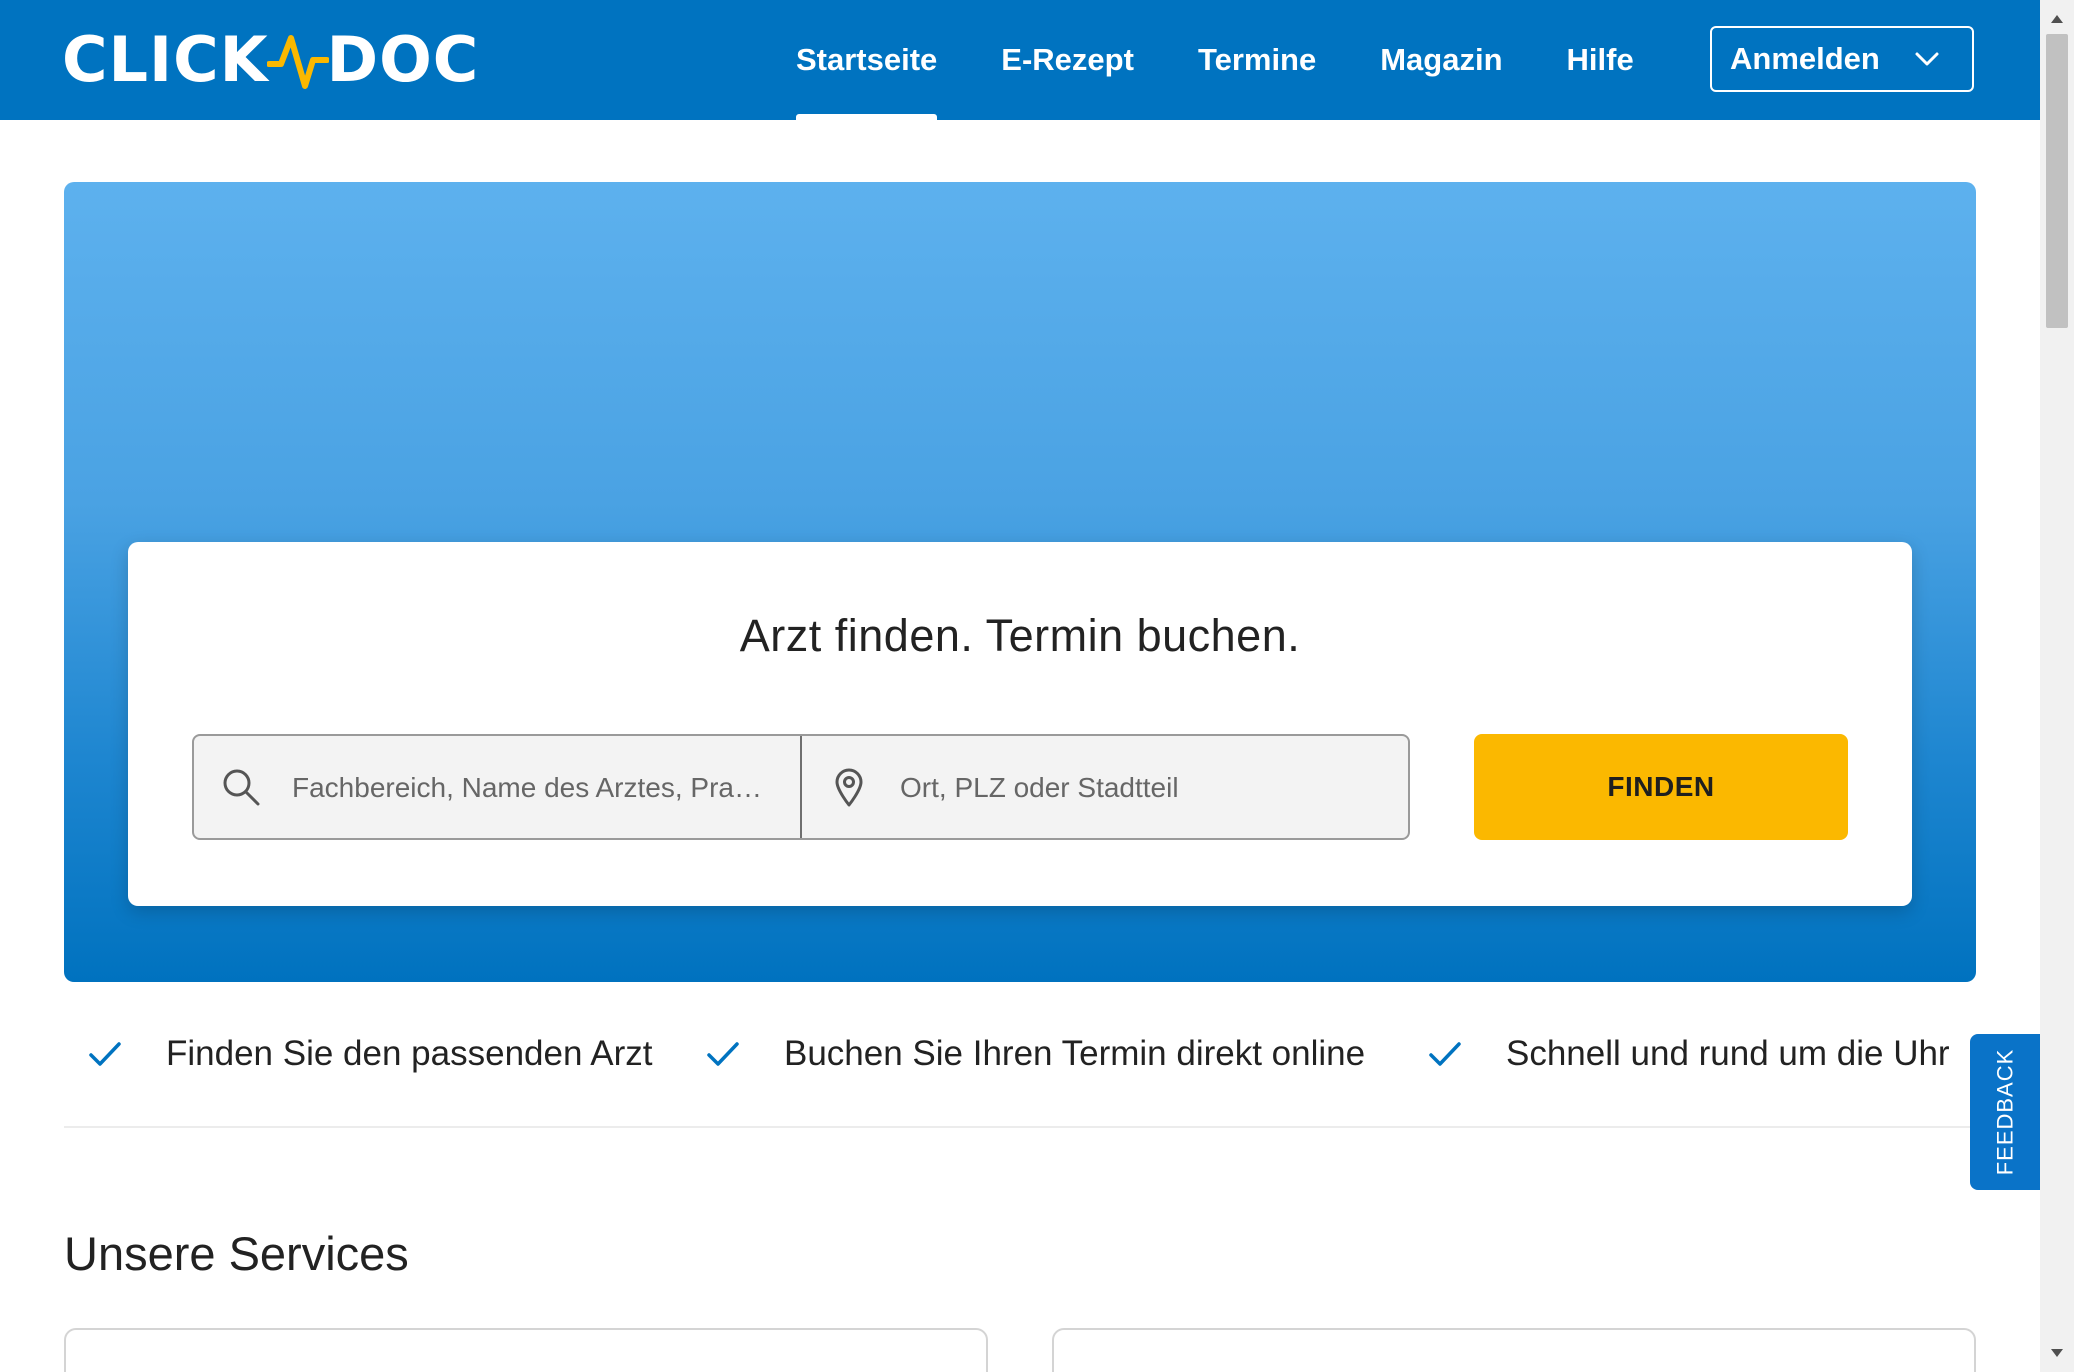  Describe the element at coordinates (2057, 19) in the screenshot. I see `scroll-up-arrow-icon` at that location.